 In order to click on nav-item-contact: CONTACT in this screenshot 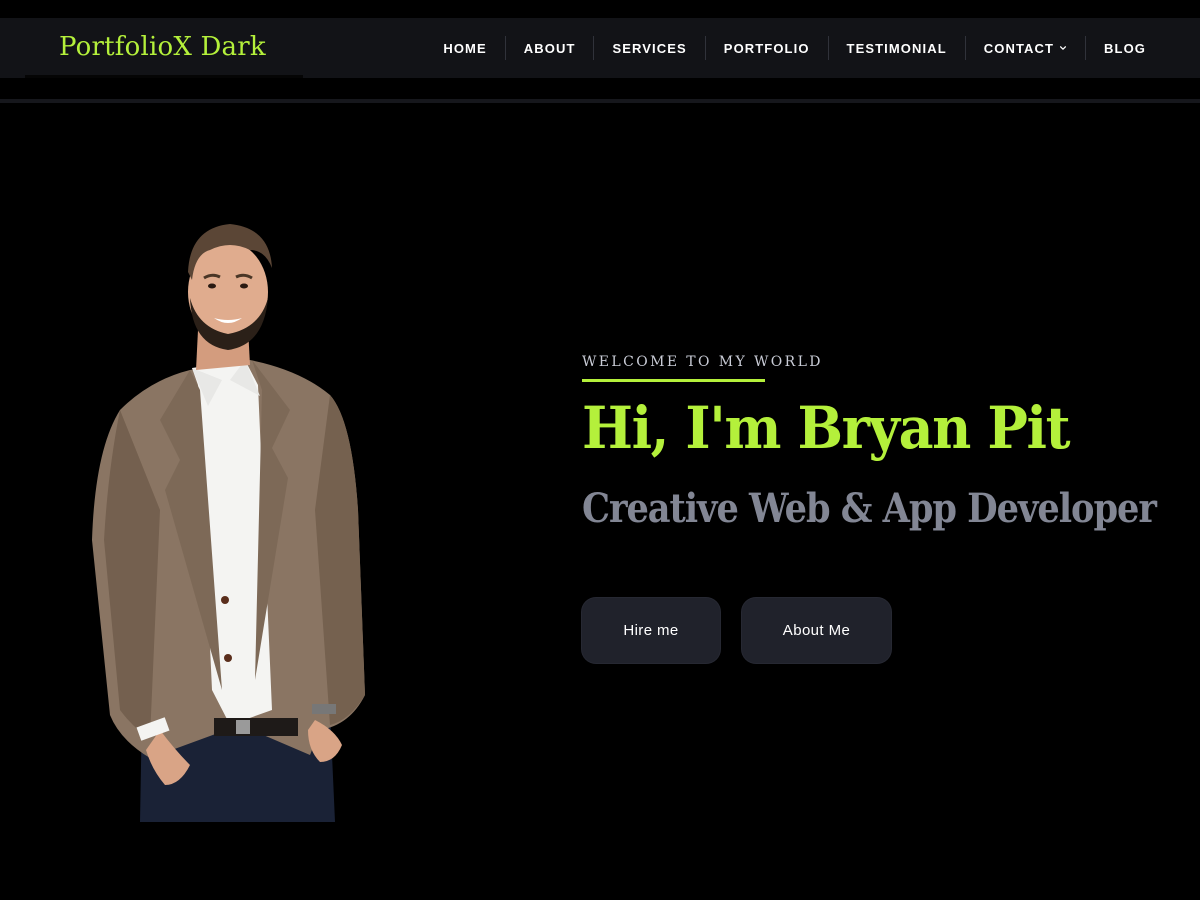, I will do `click(1025, 48)`.